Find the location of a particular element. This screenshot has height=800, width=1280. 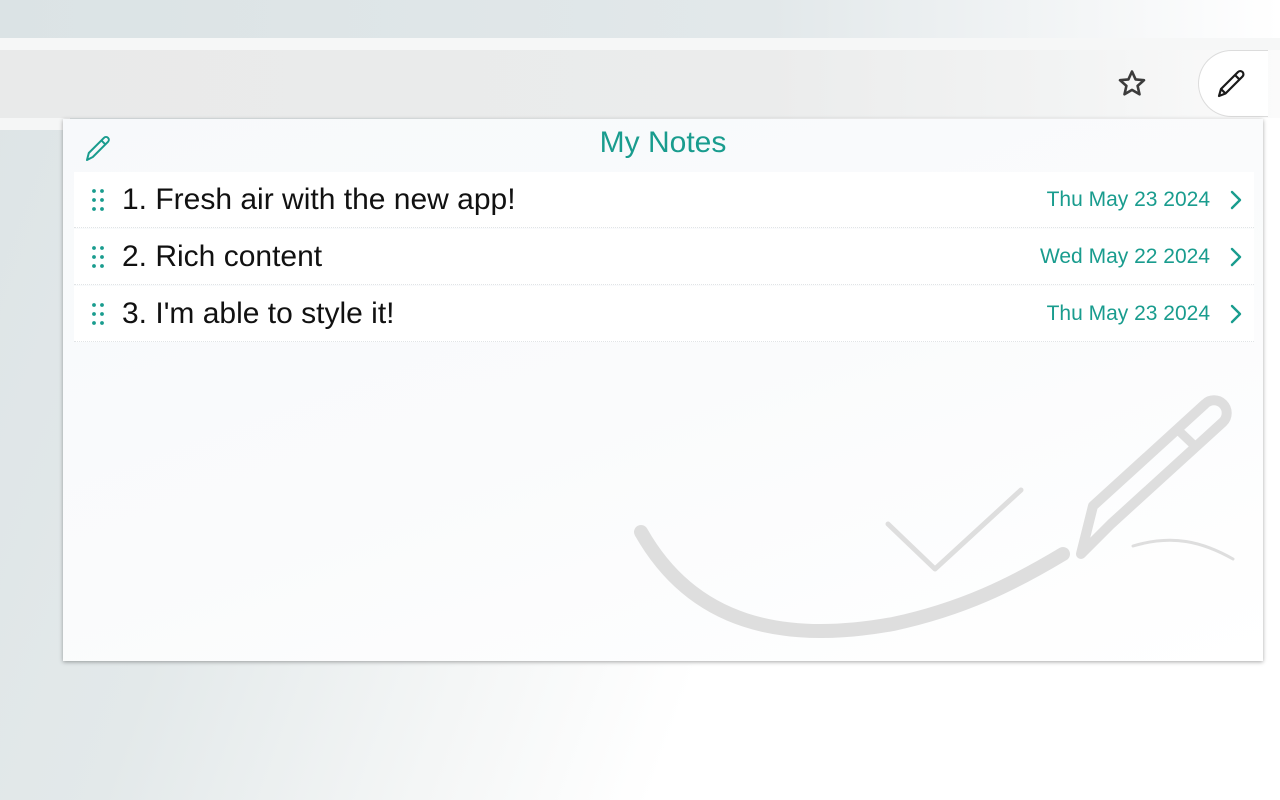

pencil-icon is located at coordinates (1231, 83).